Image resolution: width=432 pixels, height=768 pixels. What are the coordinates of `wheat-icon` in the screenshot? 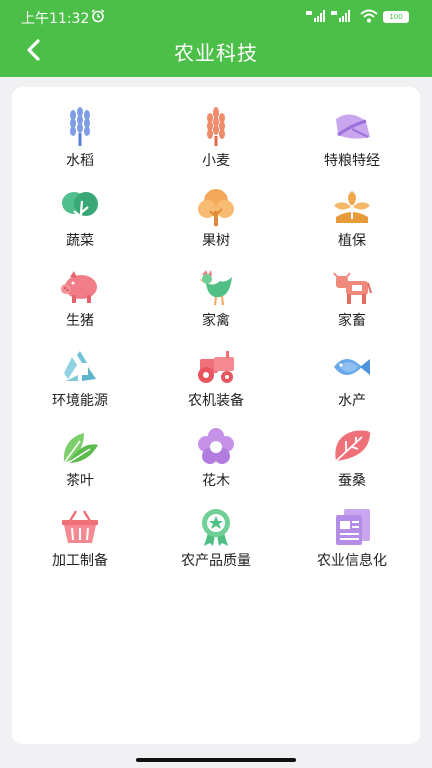 It's located at (216, 126).